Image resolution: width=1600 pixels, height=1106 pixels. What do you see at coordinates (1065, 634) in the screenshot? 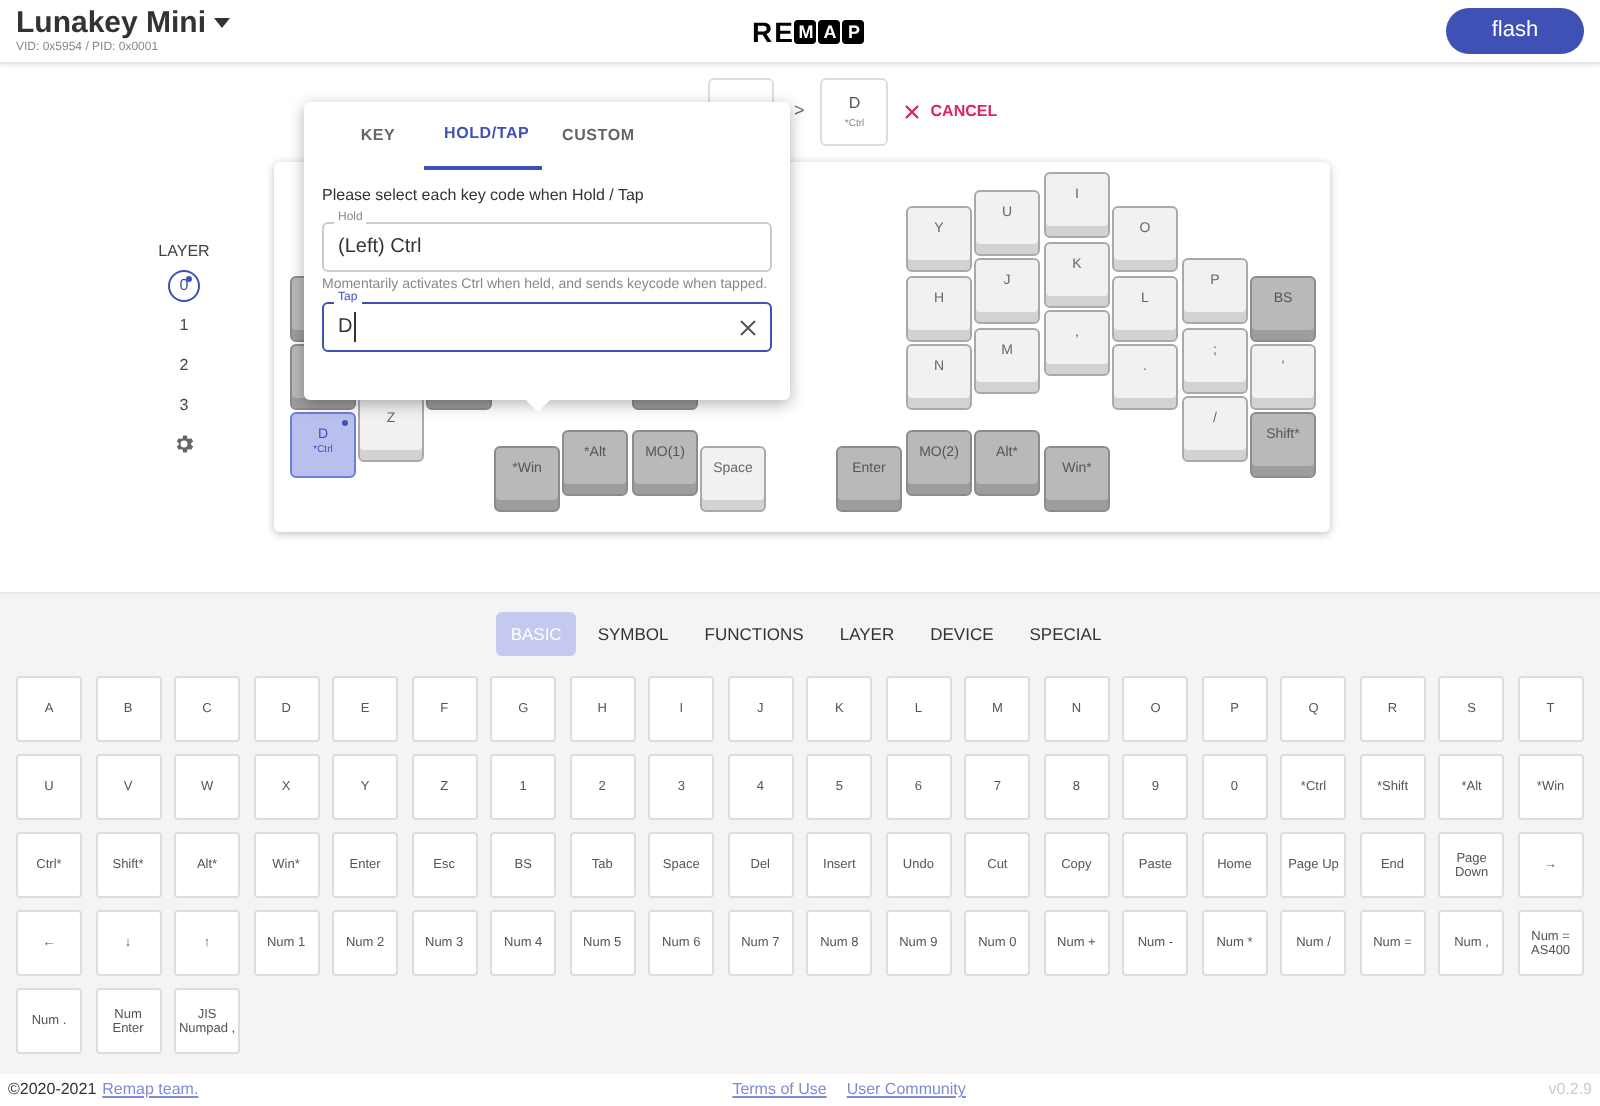
I see `palette-tab: SPECIAL` at bounding box center [1065, 634].